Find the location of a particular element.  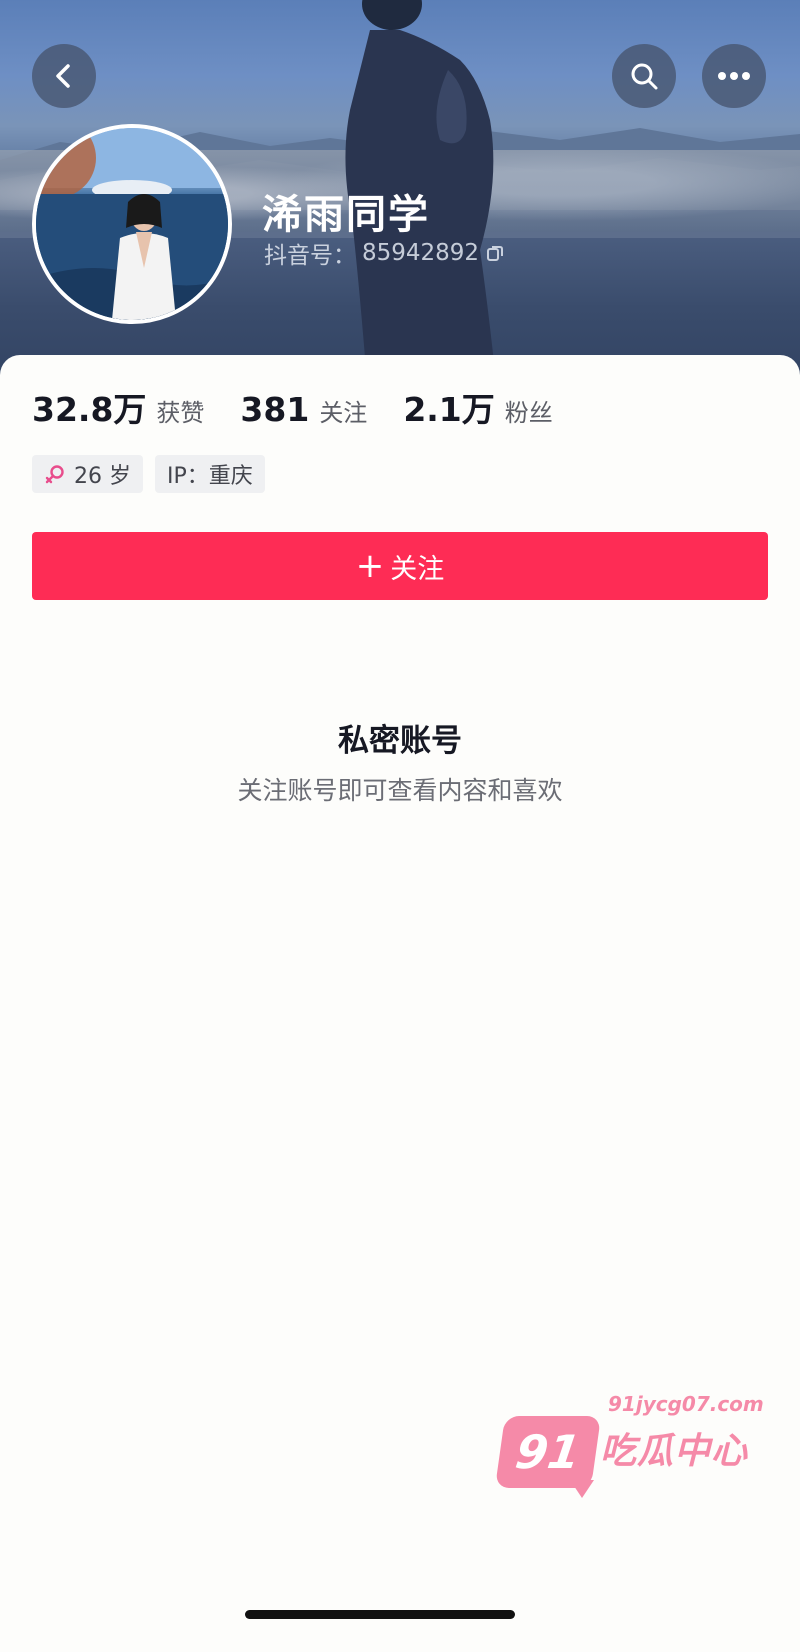

follow-button: + 关注 is located at coordinates (400, 566).